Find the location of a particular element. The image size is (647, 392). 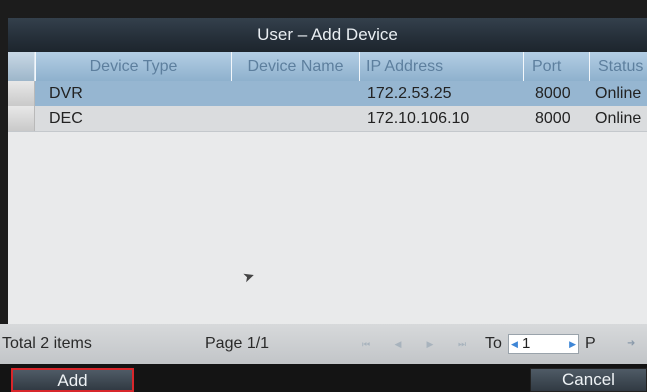

decrement-arrow-icon: ◀ is located at coordinates (514, 344).